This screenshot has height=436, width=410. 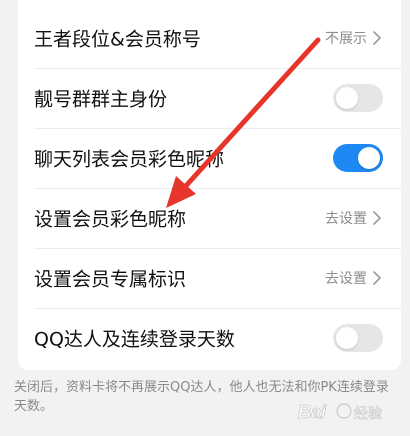 What do you see at coordinates (117, 39) in the screenshot?
I see `setting-label: 王者段位&会员称号` at bounding box center [117, 39].